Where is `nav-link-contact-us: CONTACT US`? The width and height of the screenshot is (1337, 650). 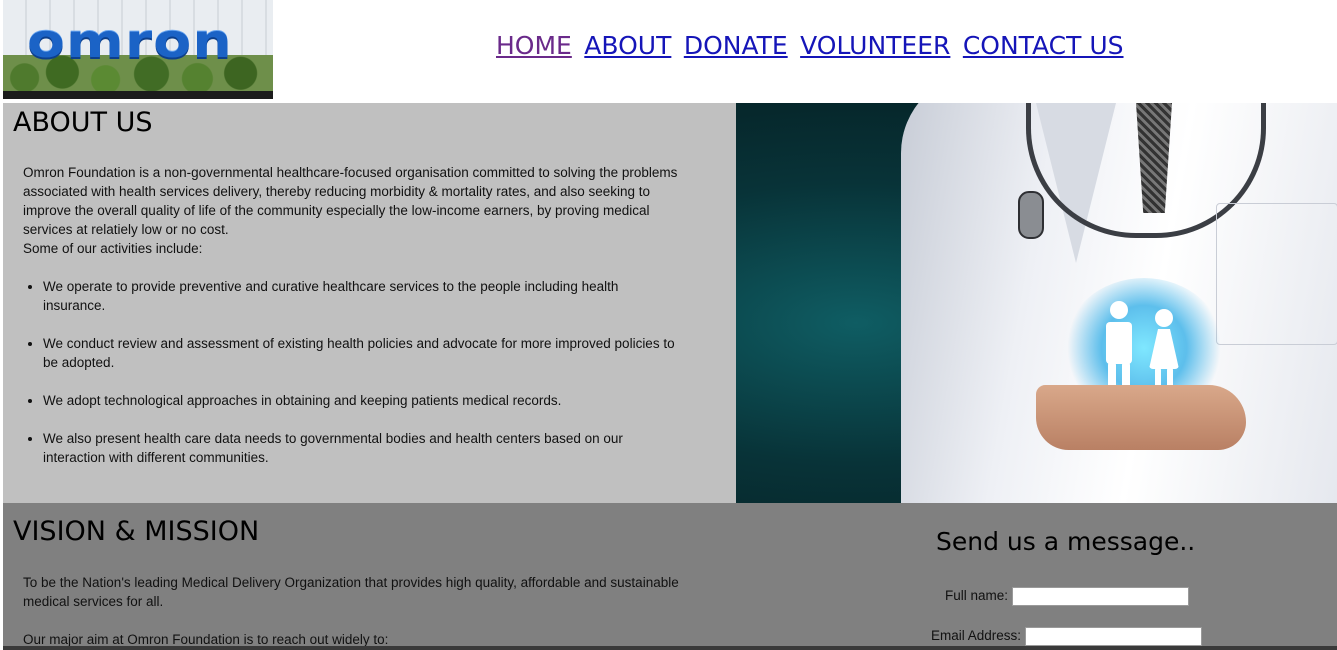
nav-link-contact-us: CONTACT US is located at coordinates (1043, 45).